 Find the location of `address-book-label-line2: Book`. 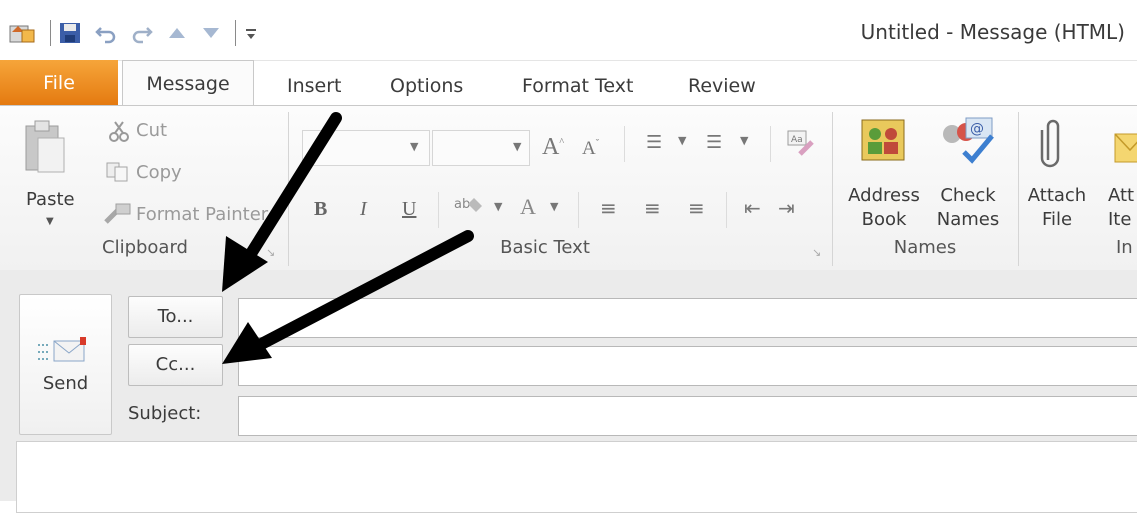

address-book-label-line2: Book is located at coordinates (884, 219).